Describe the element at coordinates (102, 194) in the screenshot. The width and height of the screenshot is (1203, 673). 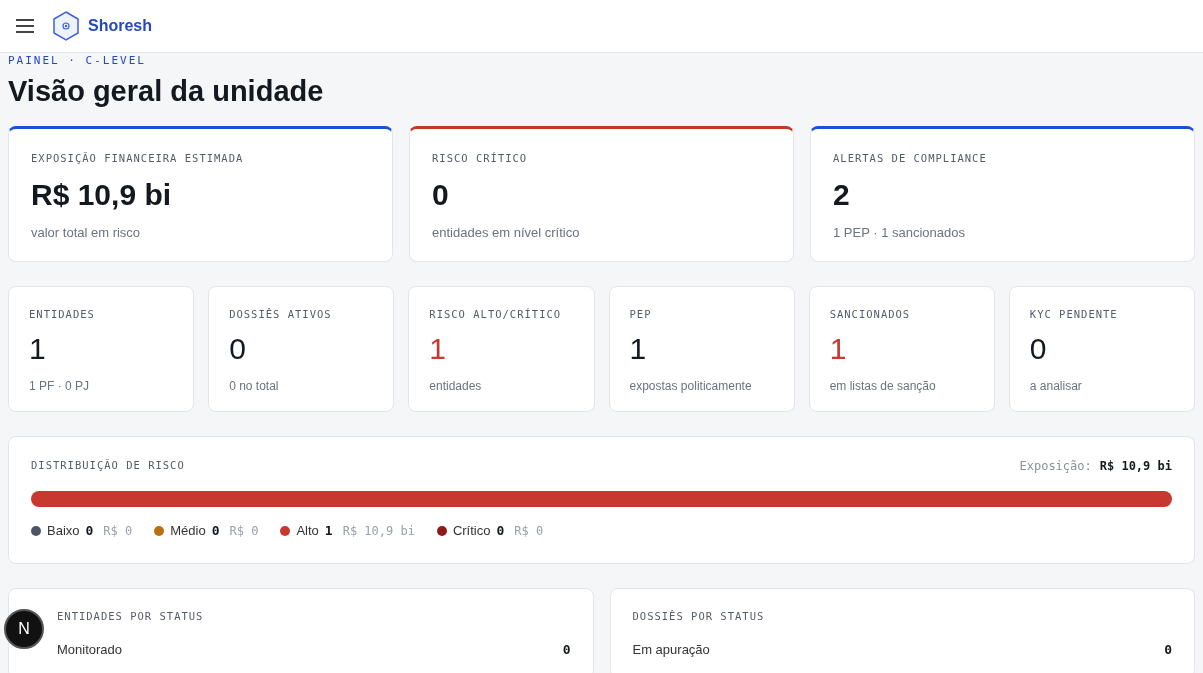
I see `metric-value: R$ 10,9 bi` at that location.